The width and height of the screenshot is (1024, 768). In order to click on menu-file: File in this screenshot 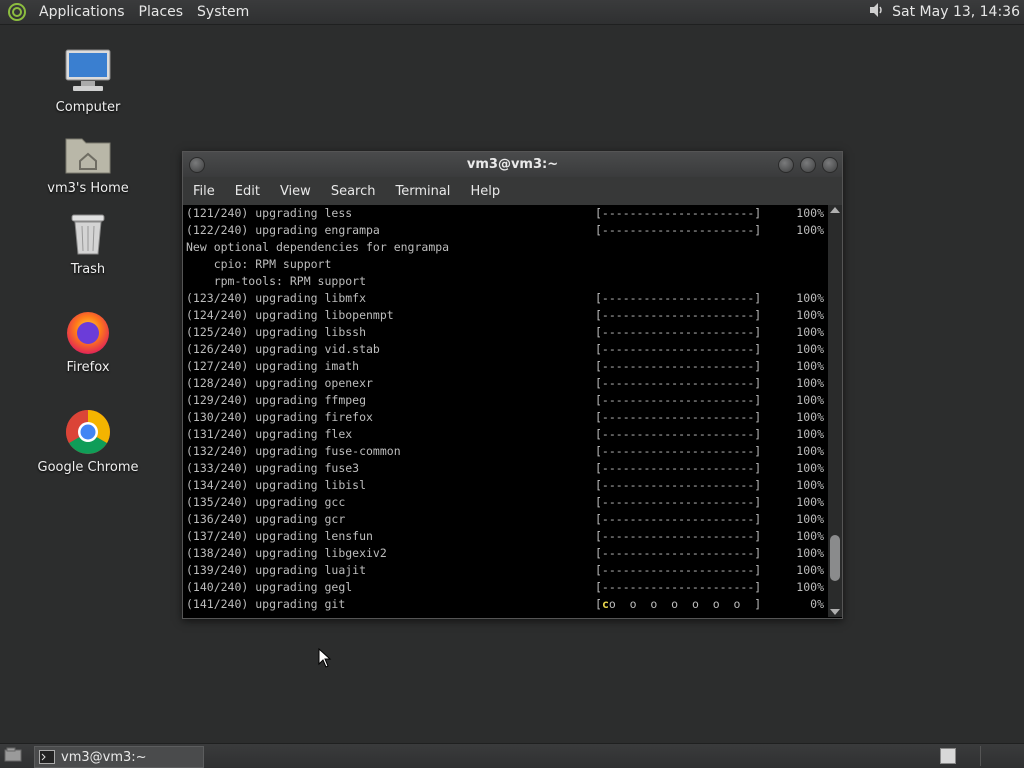, I will do `click(204, 191)`.